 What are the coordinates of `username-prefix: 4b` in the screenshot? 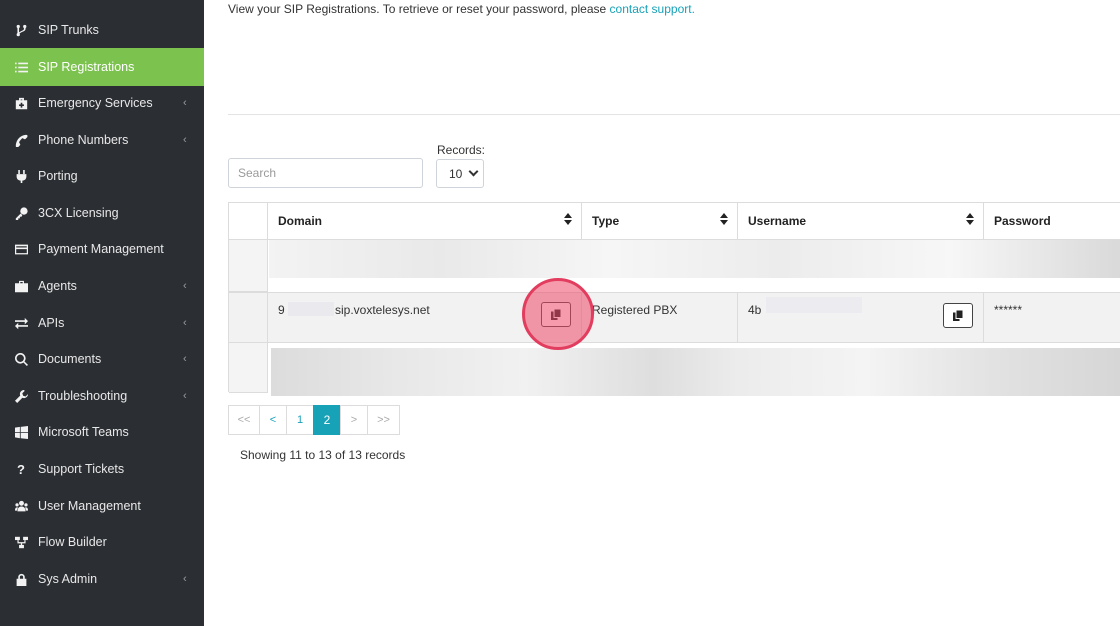 It's located at (755, 310).